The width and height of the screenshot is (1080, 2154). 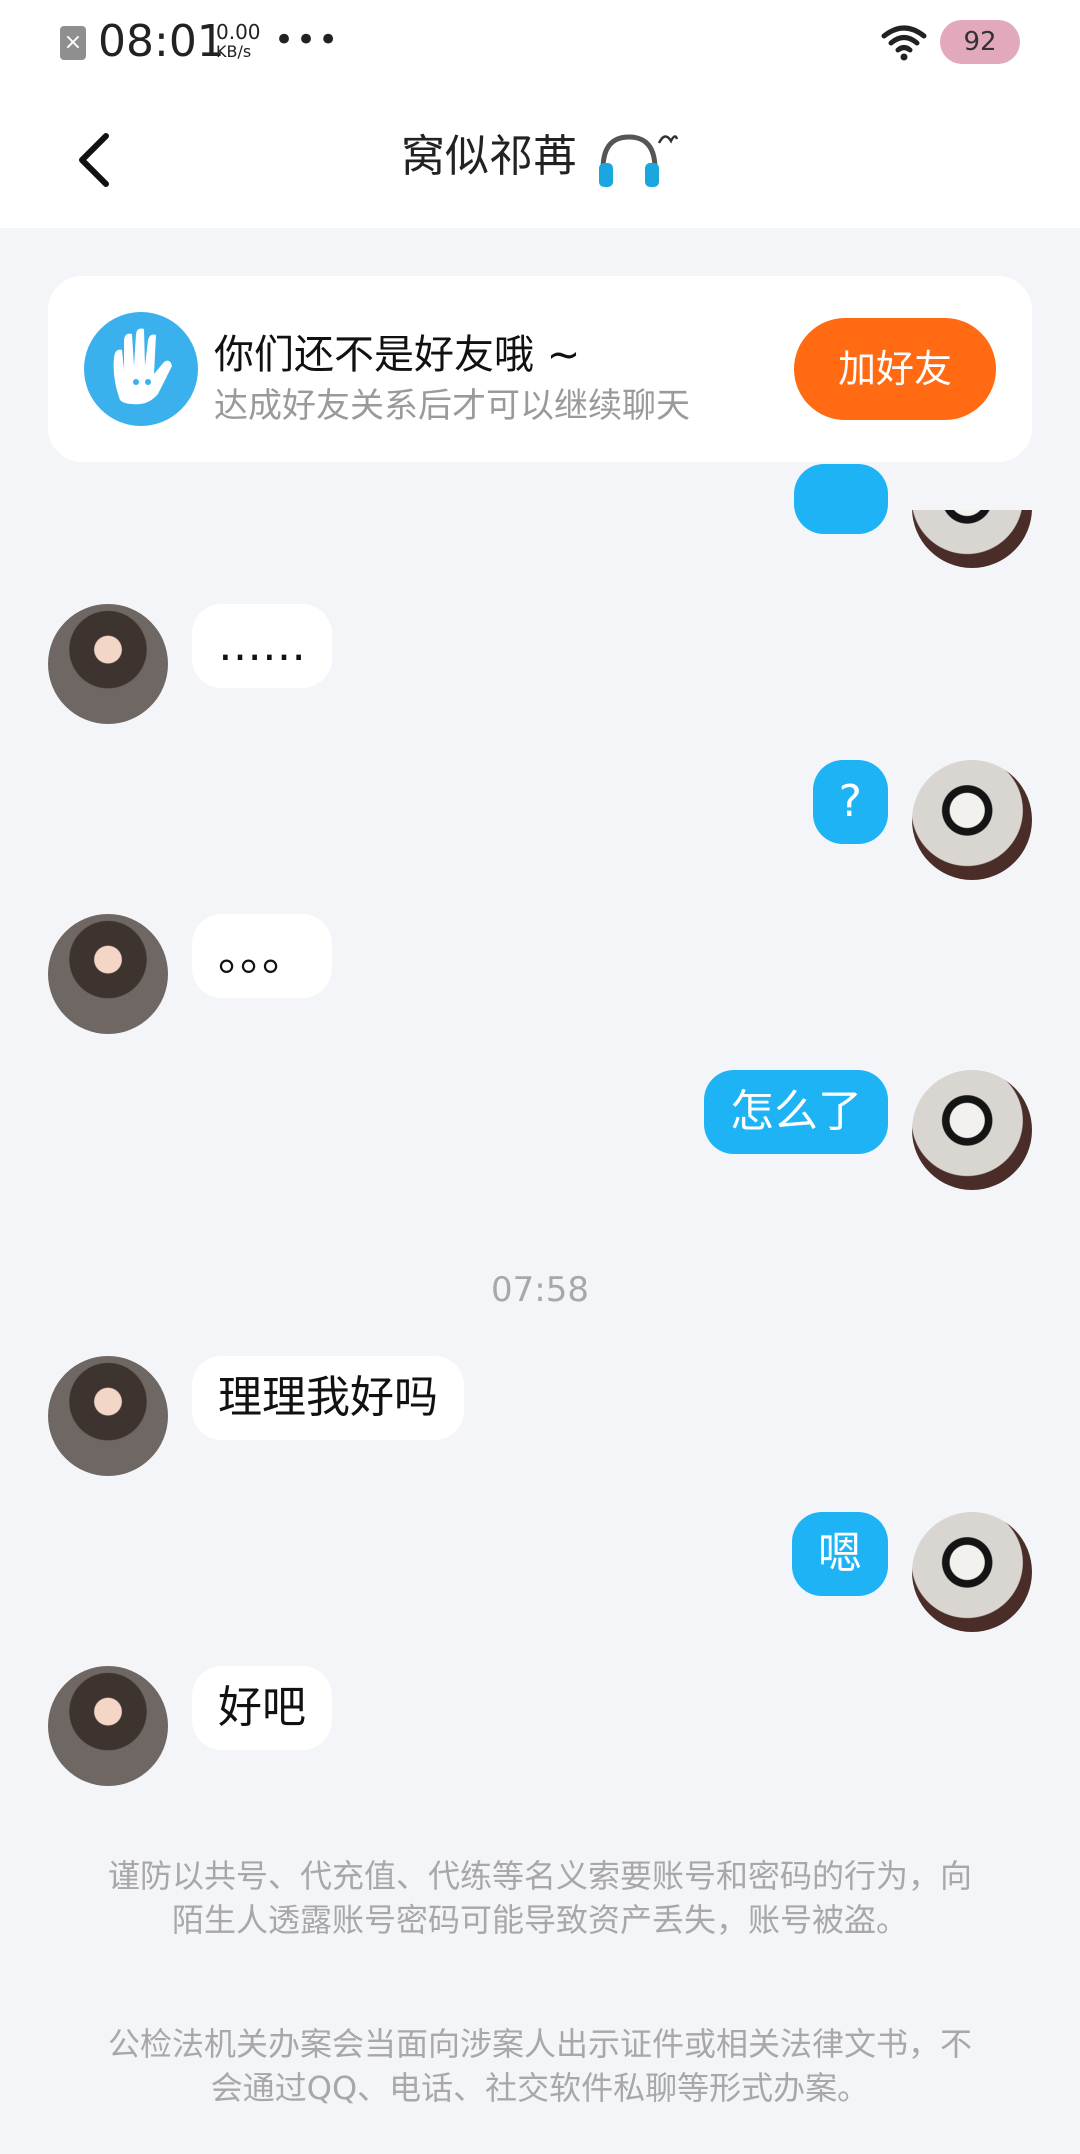 I want to click on chat-title: 窝似祁苒, so click(x=540, y=154).